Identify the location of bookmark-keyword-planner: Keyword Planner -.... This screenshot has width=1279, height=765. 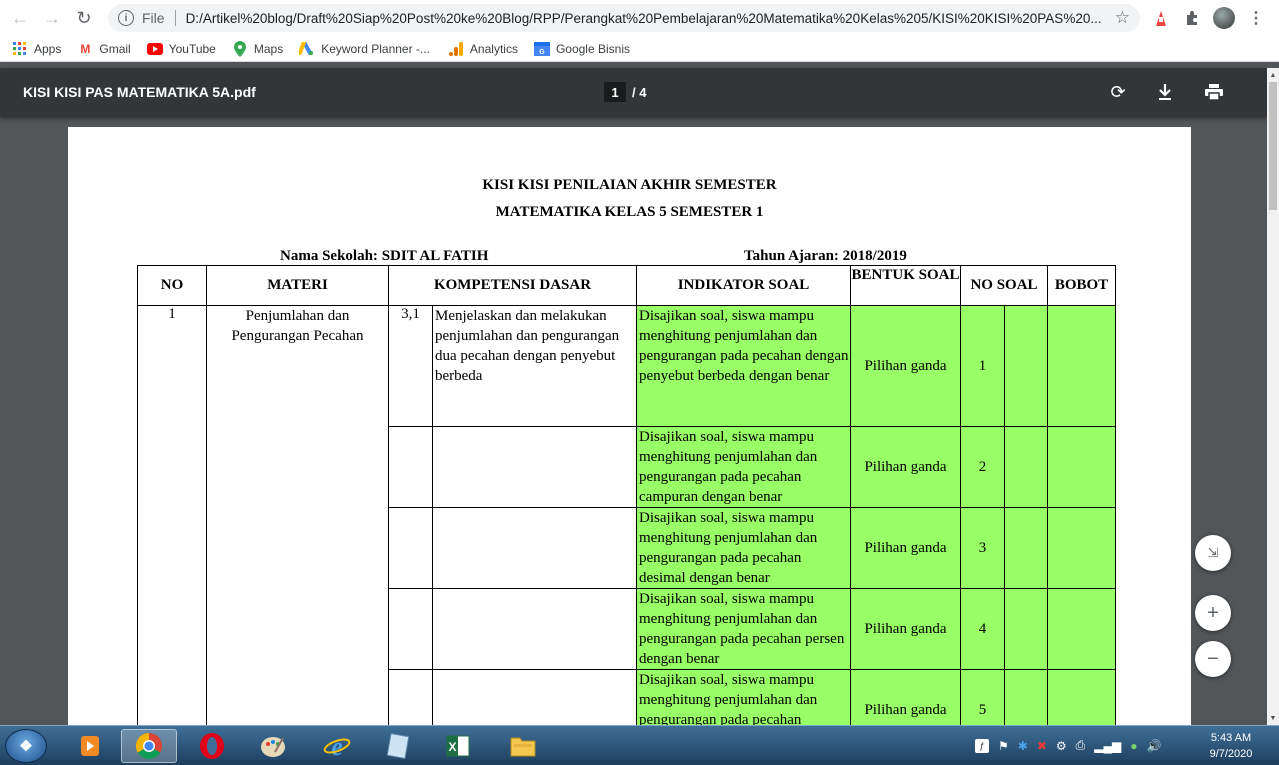
(364, 49).